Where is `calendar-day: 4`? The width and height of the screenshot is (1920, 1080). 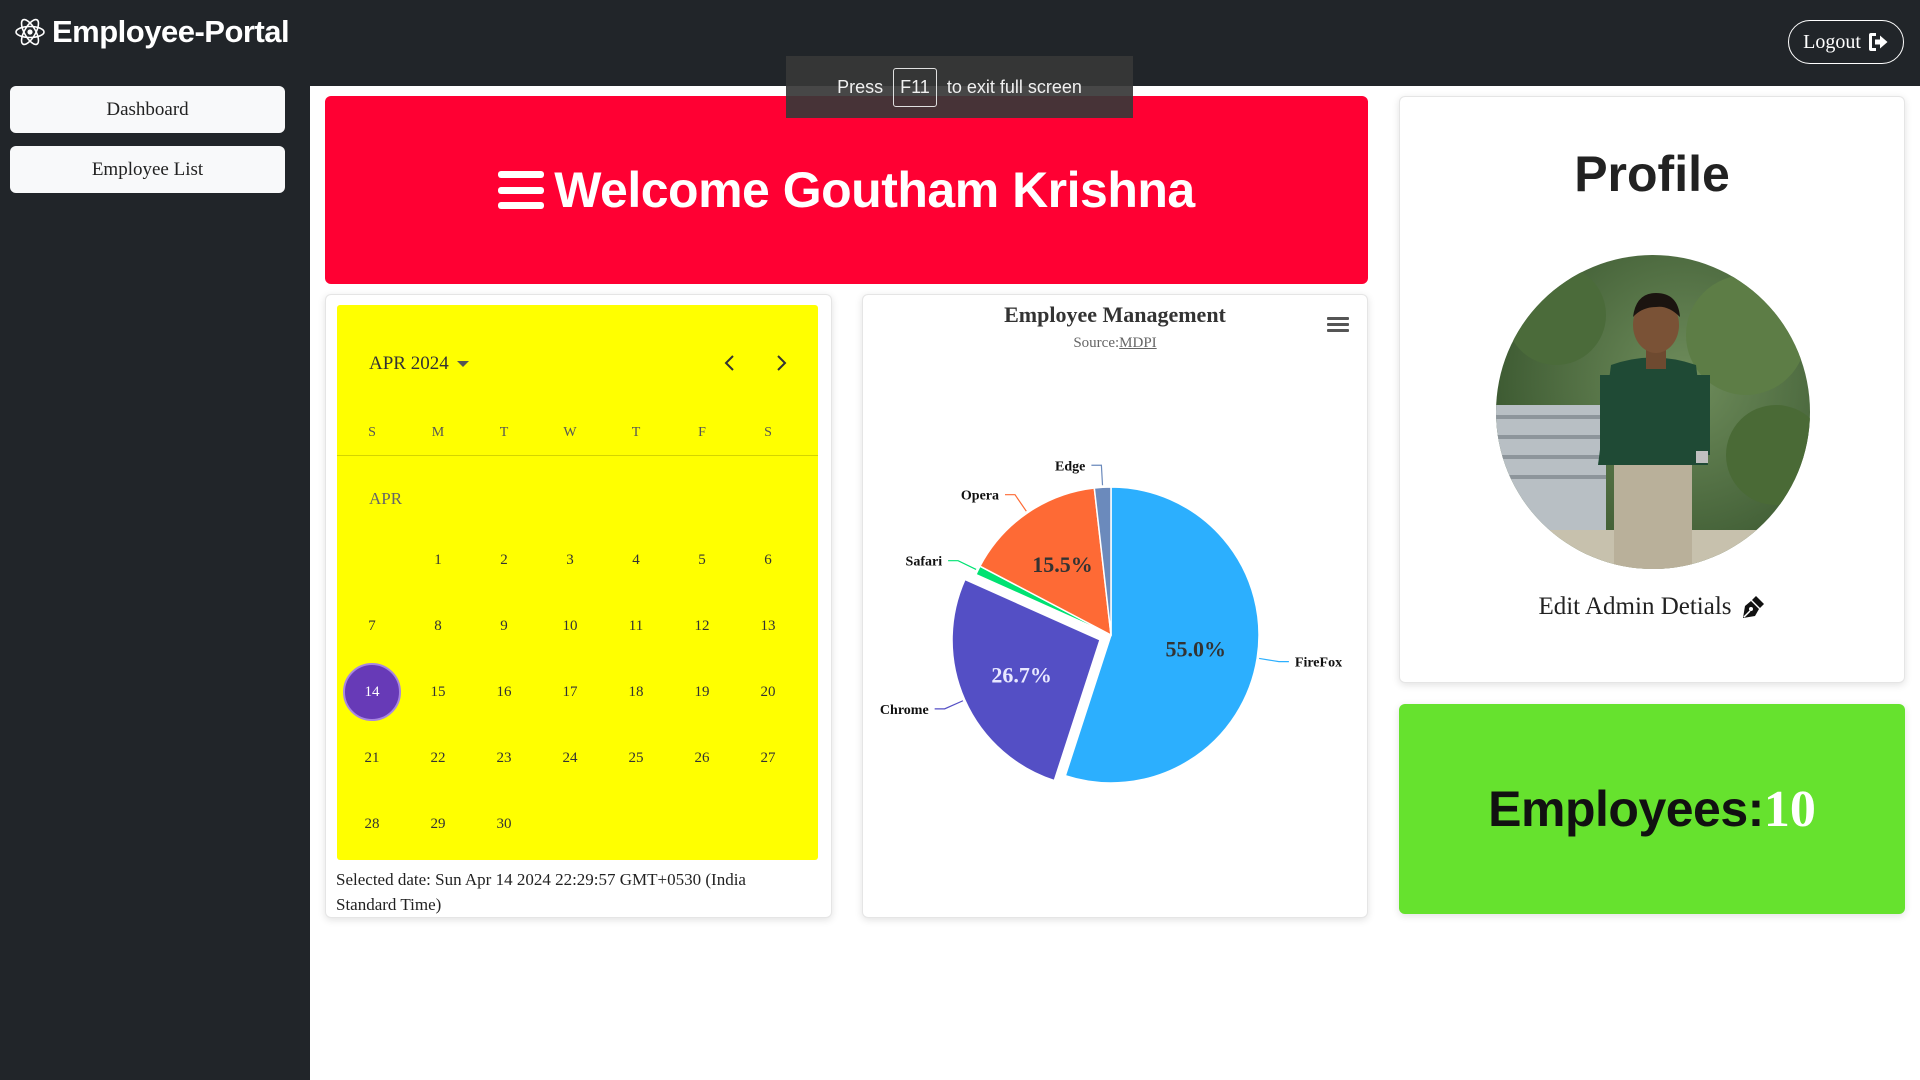 calendar-day: 4 is located at coordinates (636, 560).